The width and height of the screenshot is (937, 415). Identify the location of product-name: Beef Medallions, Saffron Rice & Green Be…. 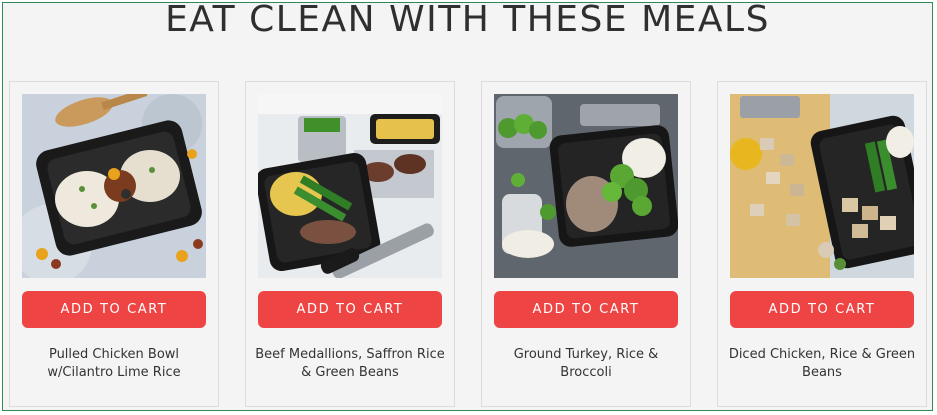
(350, 364).